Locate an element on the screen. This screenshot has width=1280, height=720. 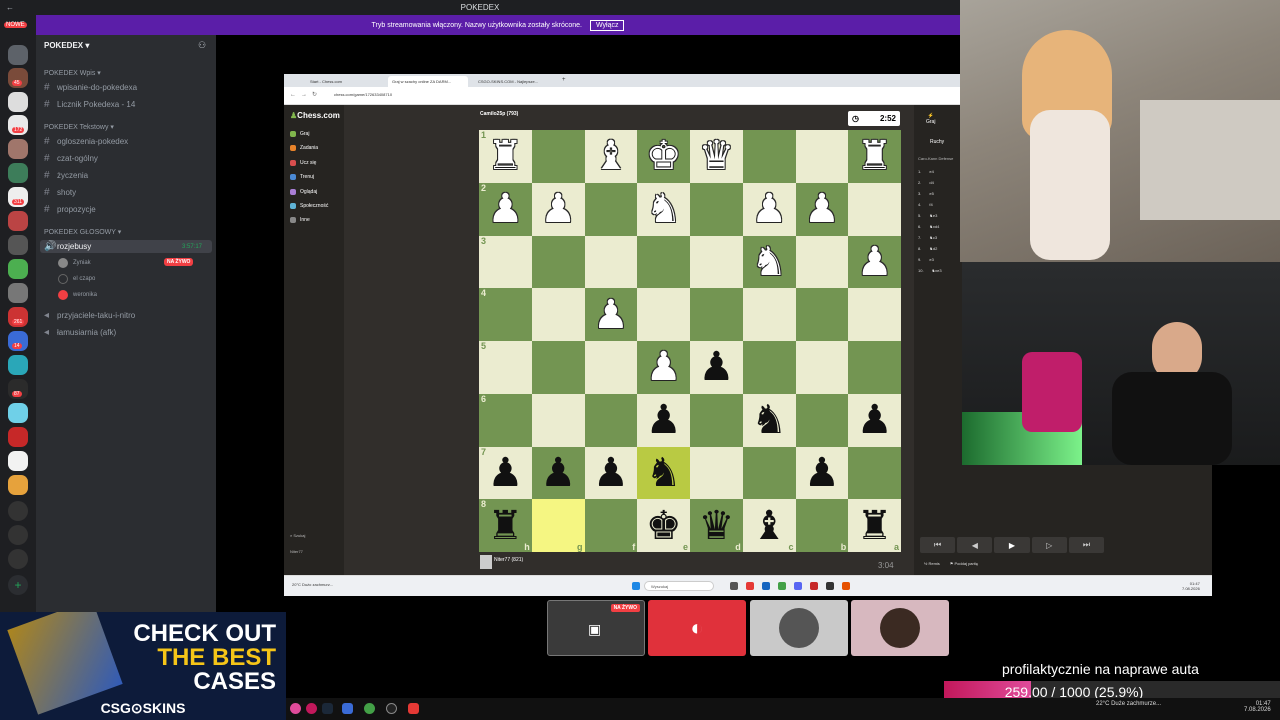
move-row: 2. d4 is located at coordinates (926, 182).